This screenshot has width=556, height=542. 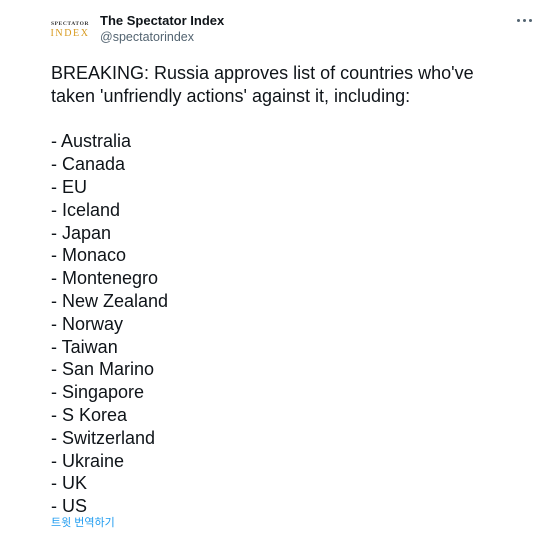 I want to click on translate-tweet-link: 트윗 번역하기, so click(x=83, y=523).